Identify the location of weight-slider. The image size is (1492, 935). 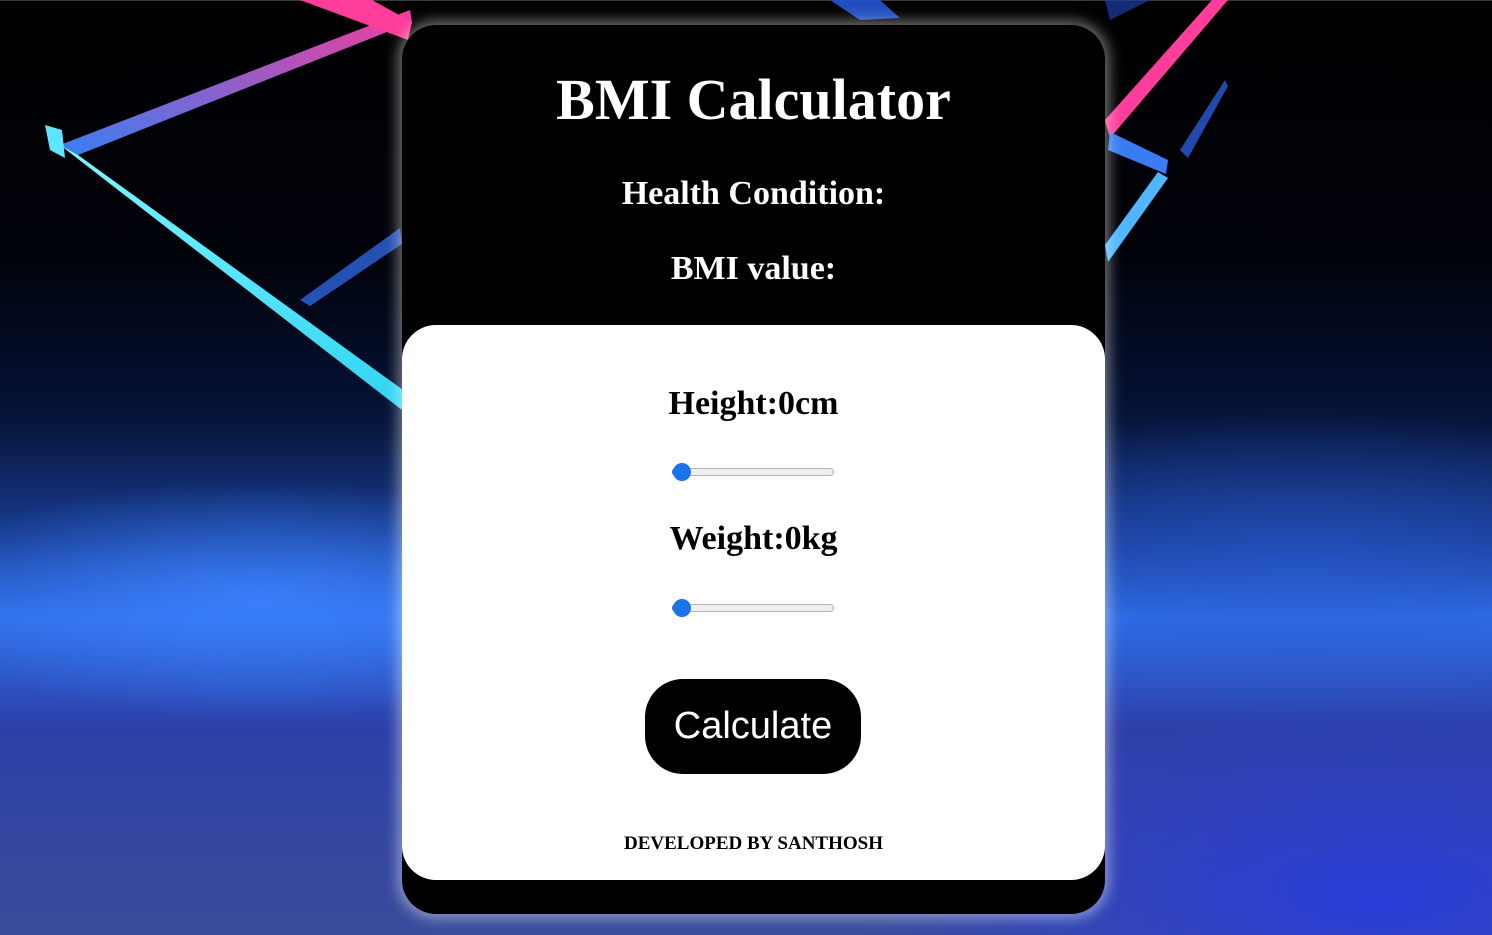
(753, 608).